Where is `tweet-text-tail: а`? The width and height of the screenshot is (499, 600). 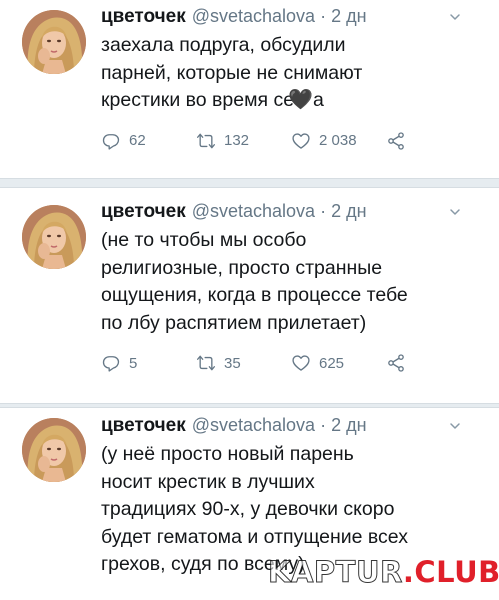
tweet-text-tail: а is located at coordinates (318, 100).